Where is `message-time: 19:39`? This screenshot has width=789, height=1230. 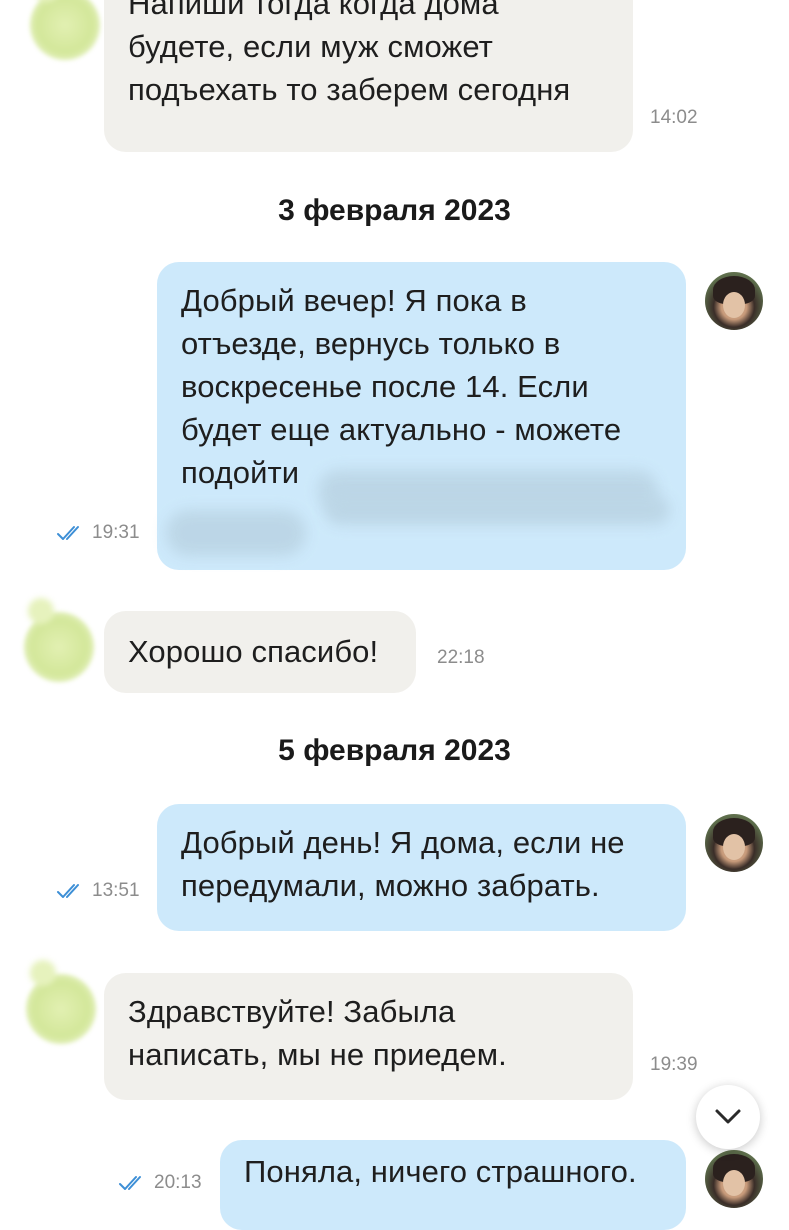 message-time: 19:39 is located at coordinates (674, 1064).